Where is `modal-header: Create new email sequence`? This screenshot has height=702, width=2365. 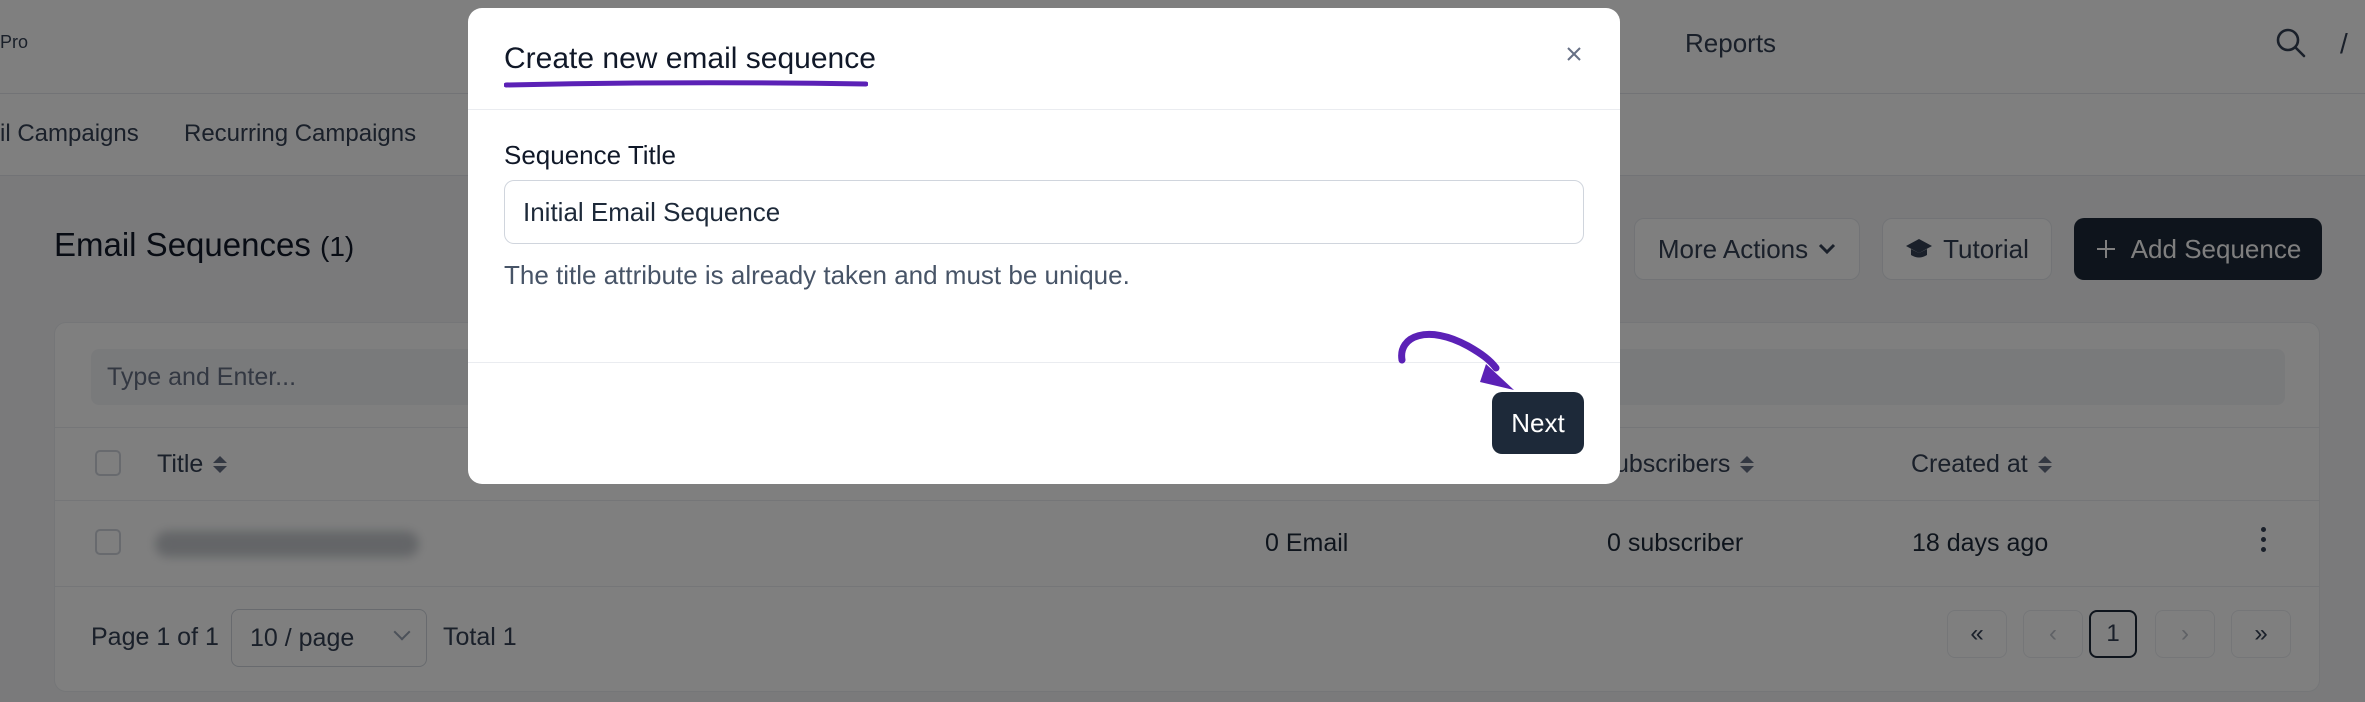 modal-header: Create new email sequence is located at coordinates (1044, 59).